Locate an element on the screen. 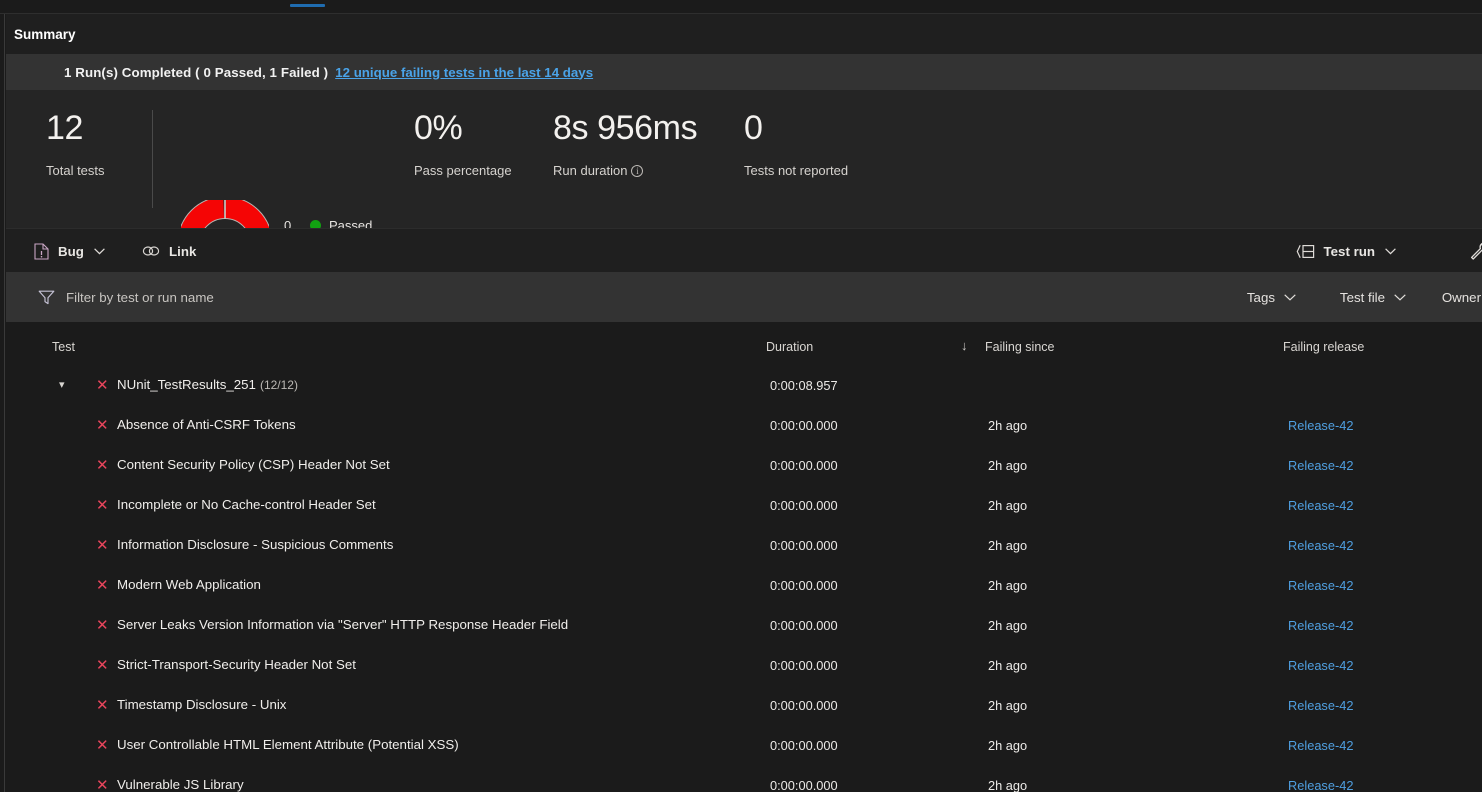 This screenshot has width=1482, height=792. expand-collapse-chevron-icon: ▾ is located at coordinates (62, 384).